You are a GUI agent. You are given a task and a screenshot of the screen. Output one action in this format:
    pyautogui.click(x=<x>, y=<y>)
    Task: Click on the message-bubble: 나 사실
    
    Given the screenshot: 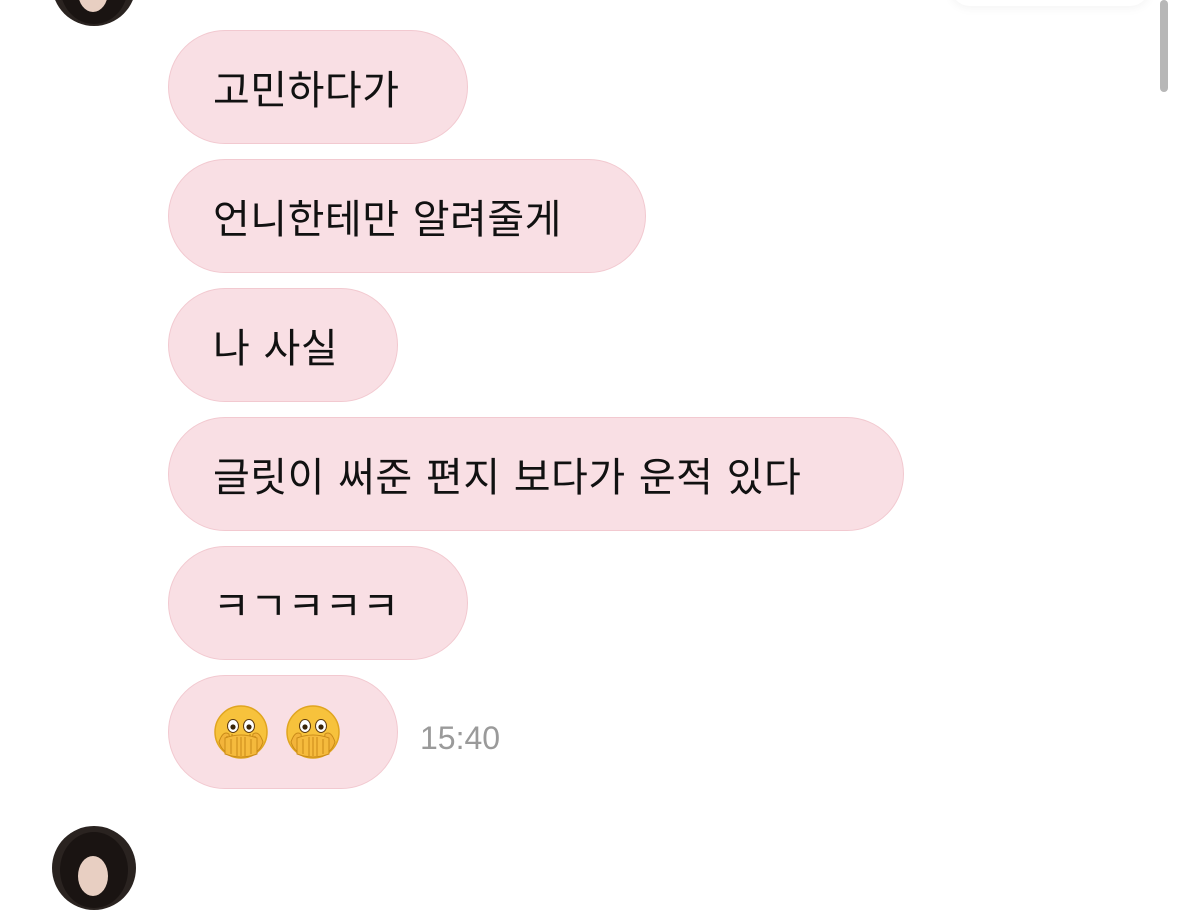 What is the action you would take?
    pyautogui.click(x=283, y=345)
    